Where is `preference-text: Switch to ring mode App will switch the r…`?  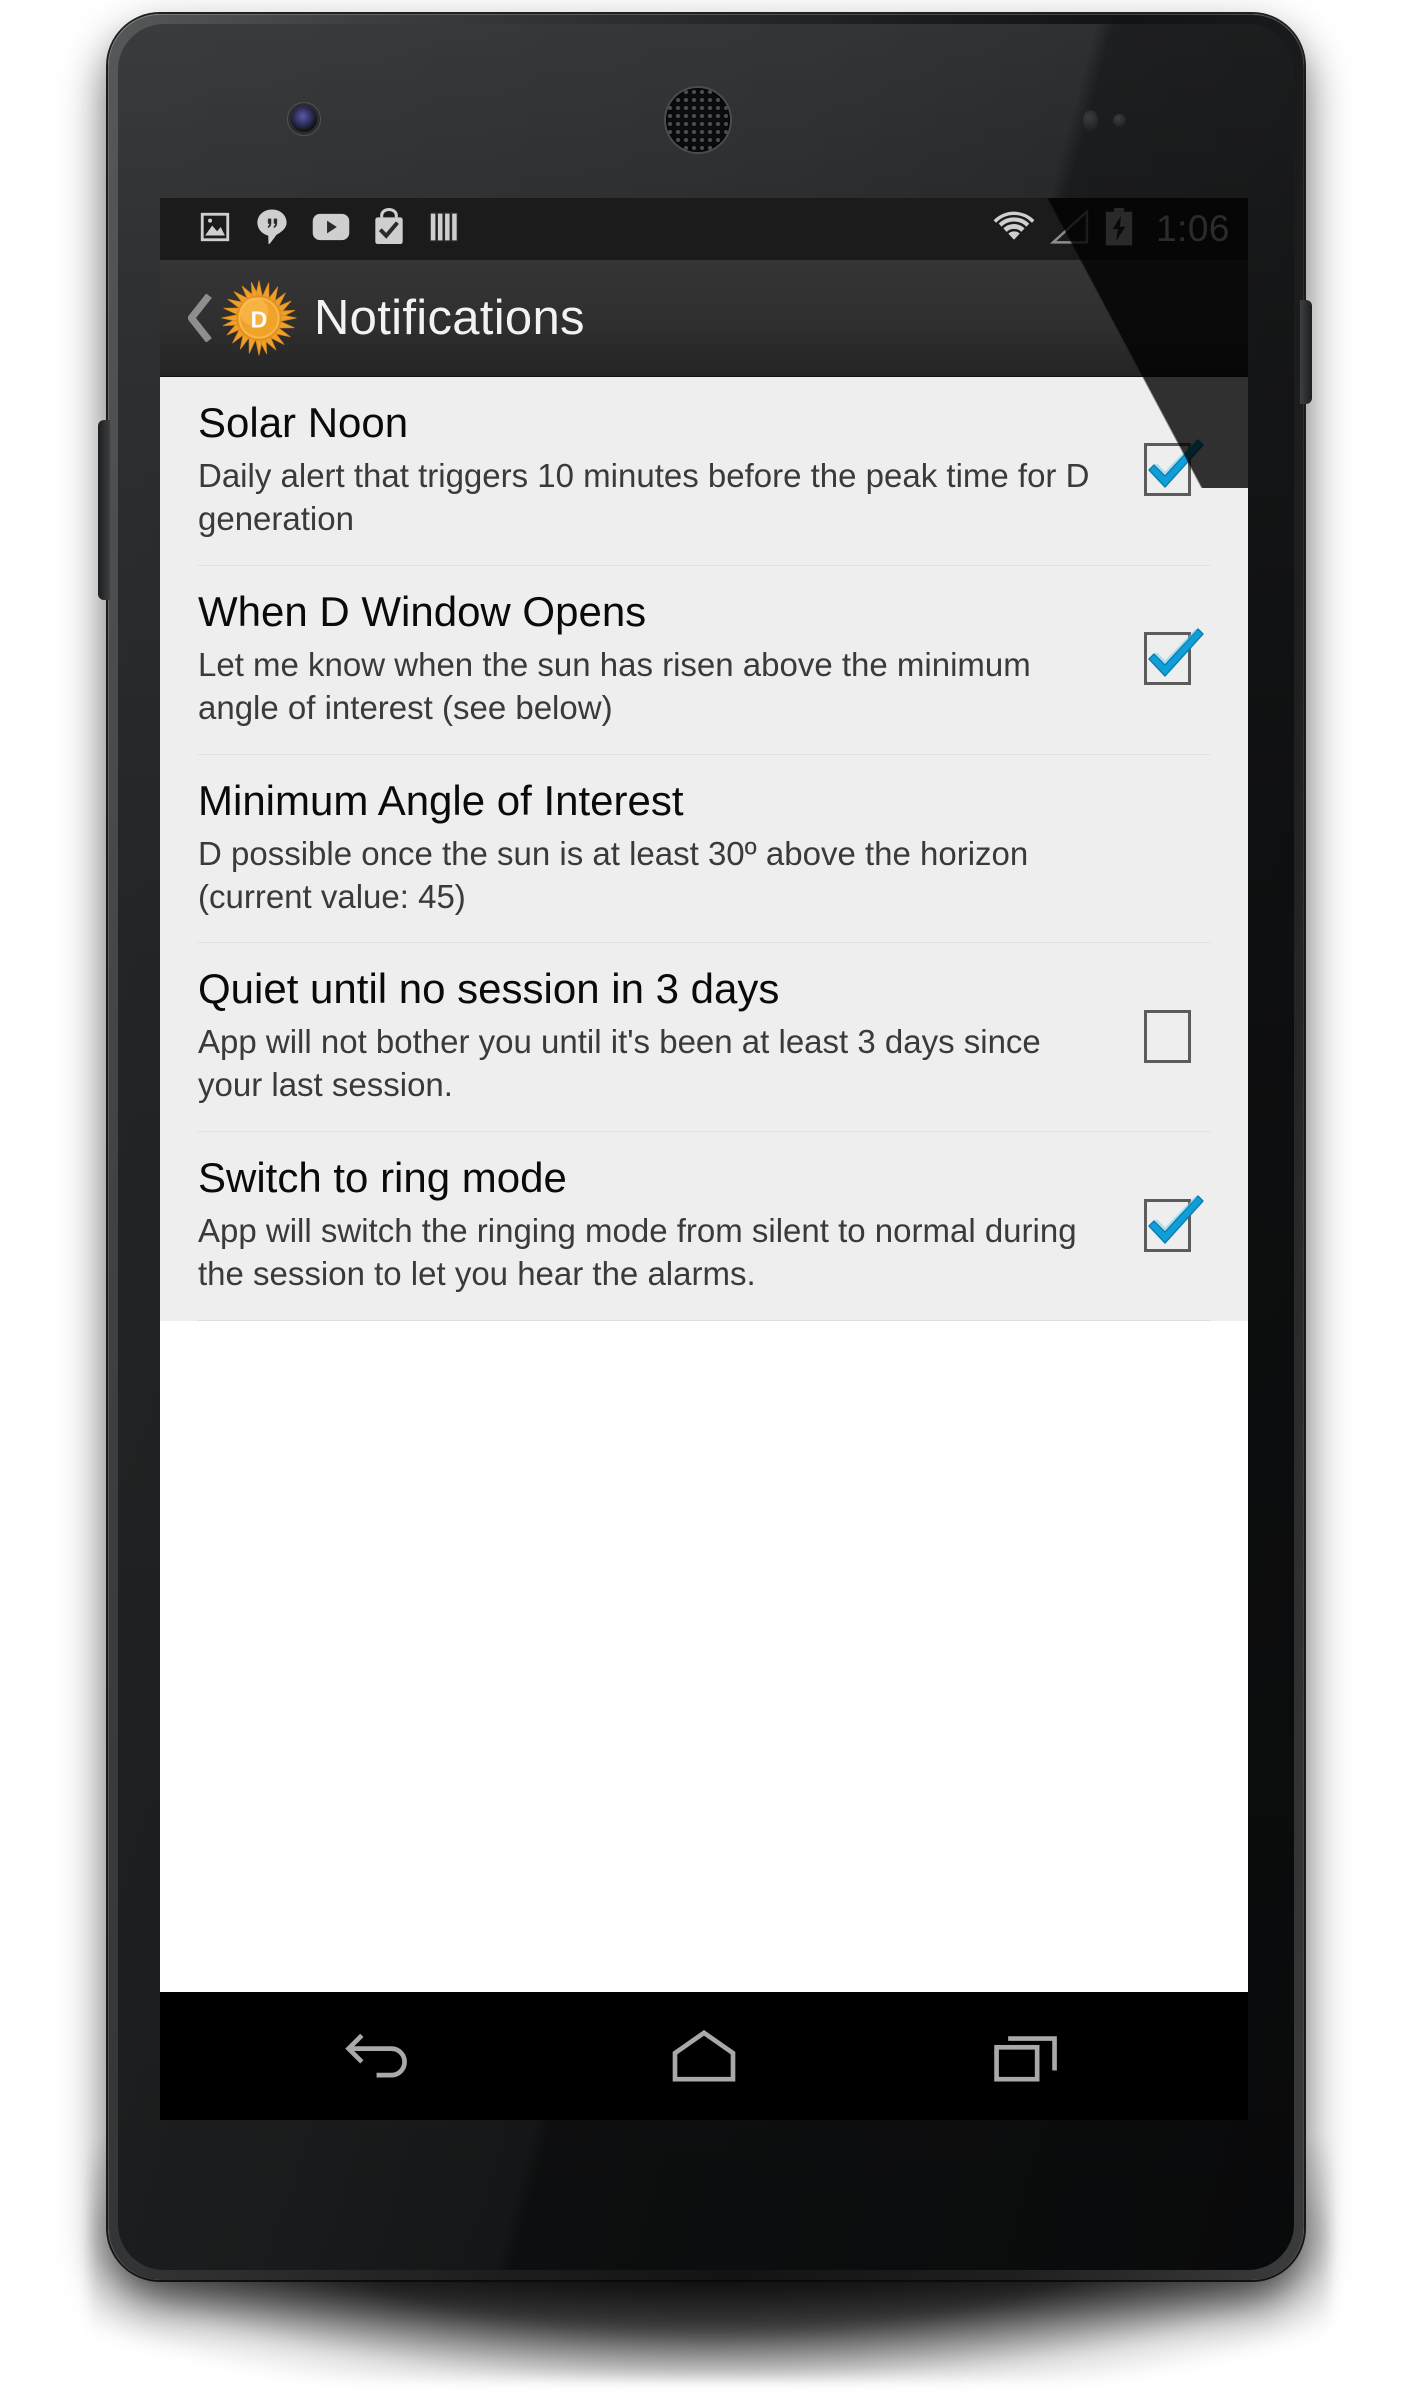 preference-text: Switch to ring mode App will switch the r… is located at coordinates (661, 1225).